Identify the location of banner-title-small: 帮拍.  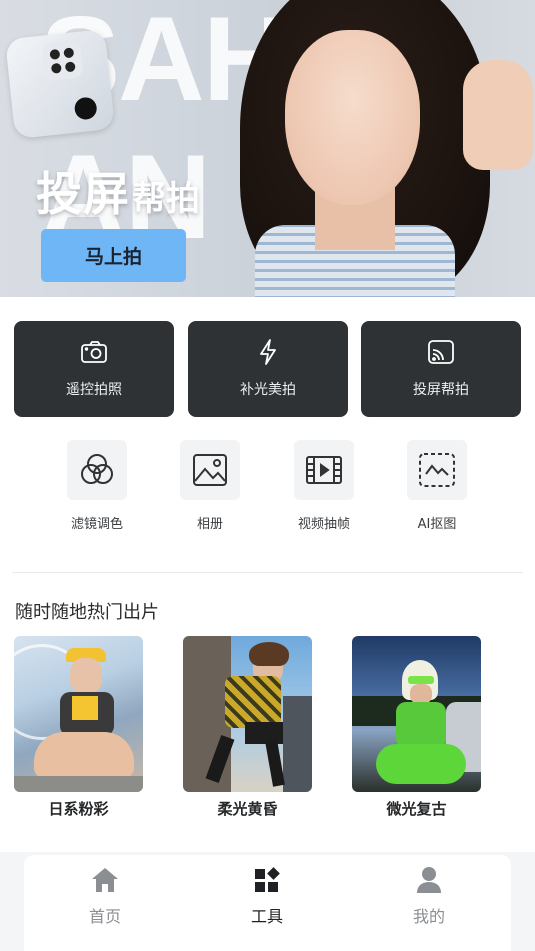
(166, 199).